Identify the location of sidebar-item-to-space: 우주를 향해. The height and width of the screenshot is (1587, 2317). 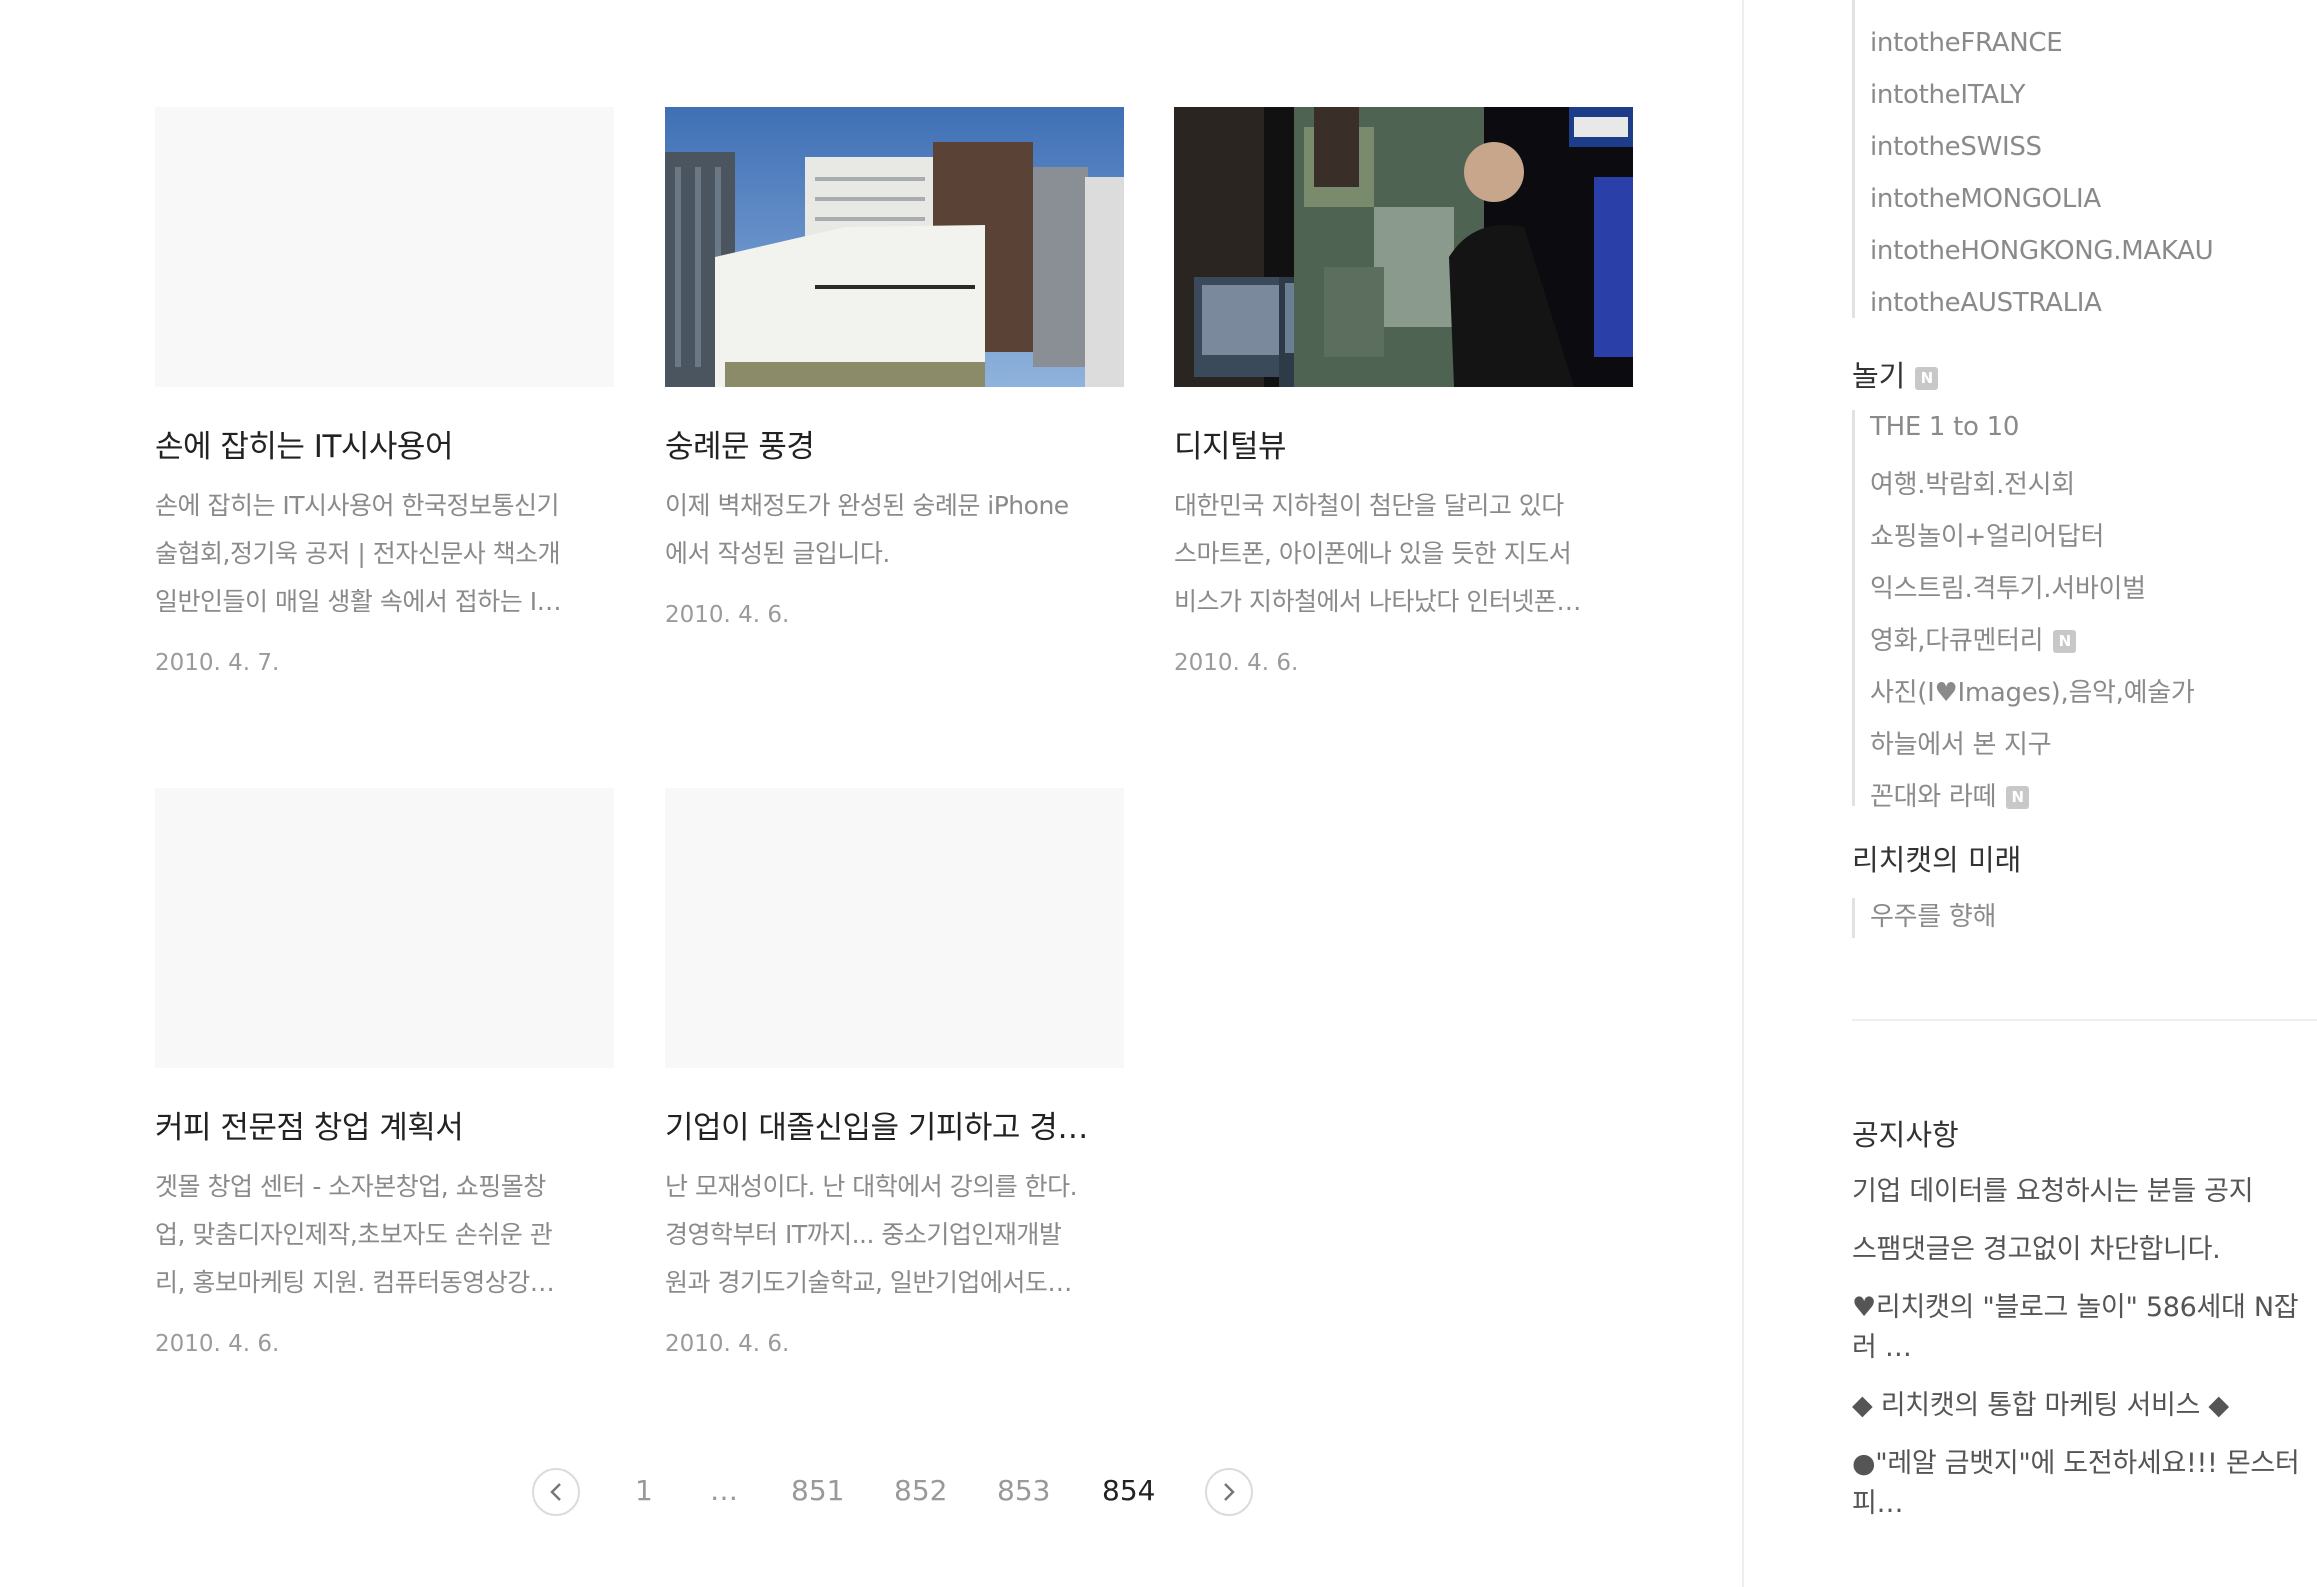
(1933, 914).